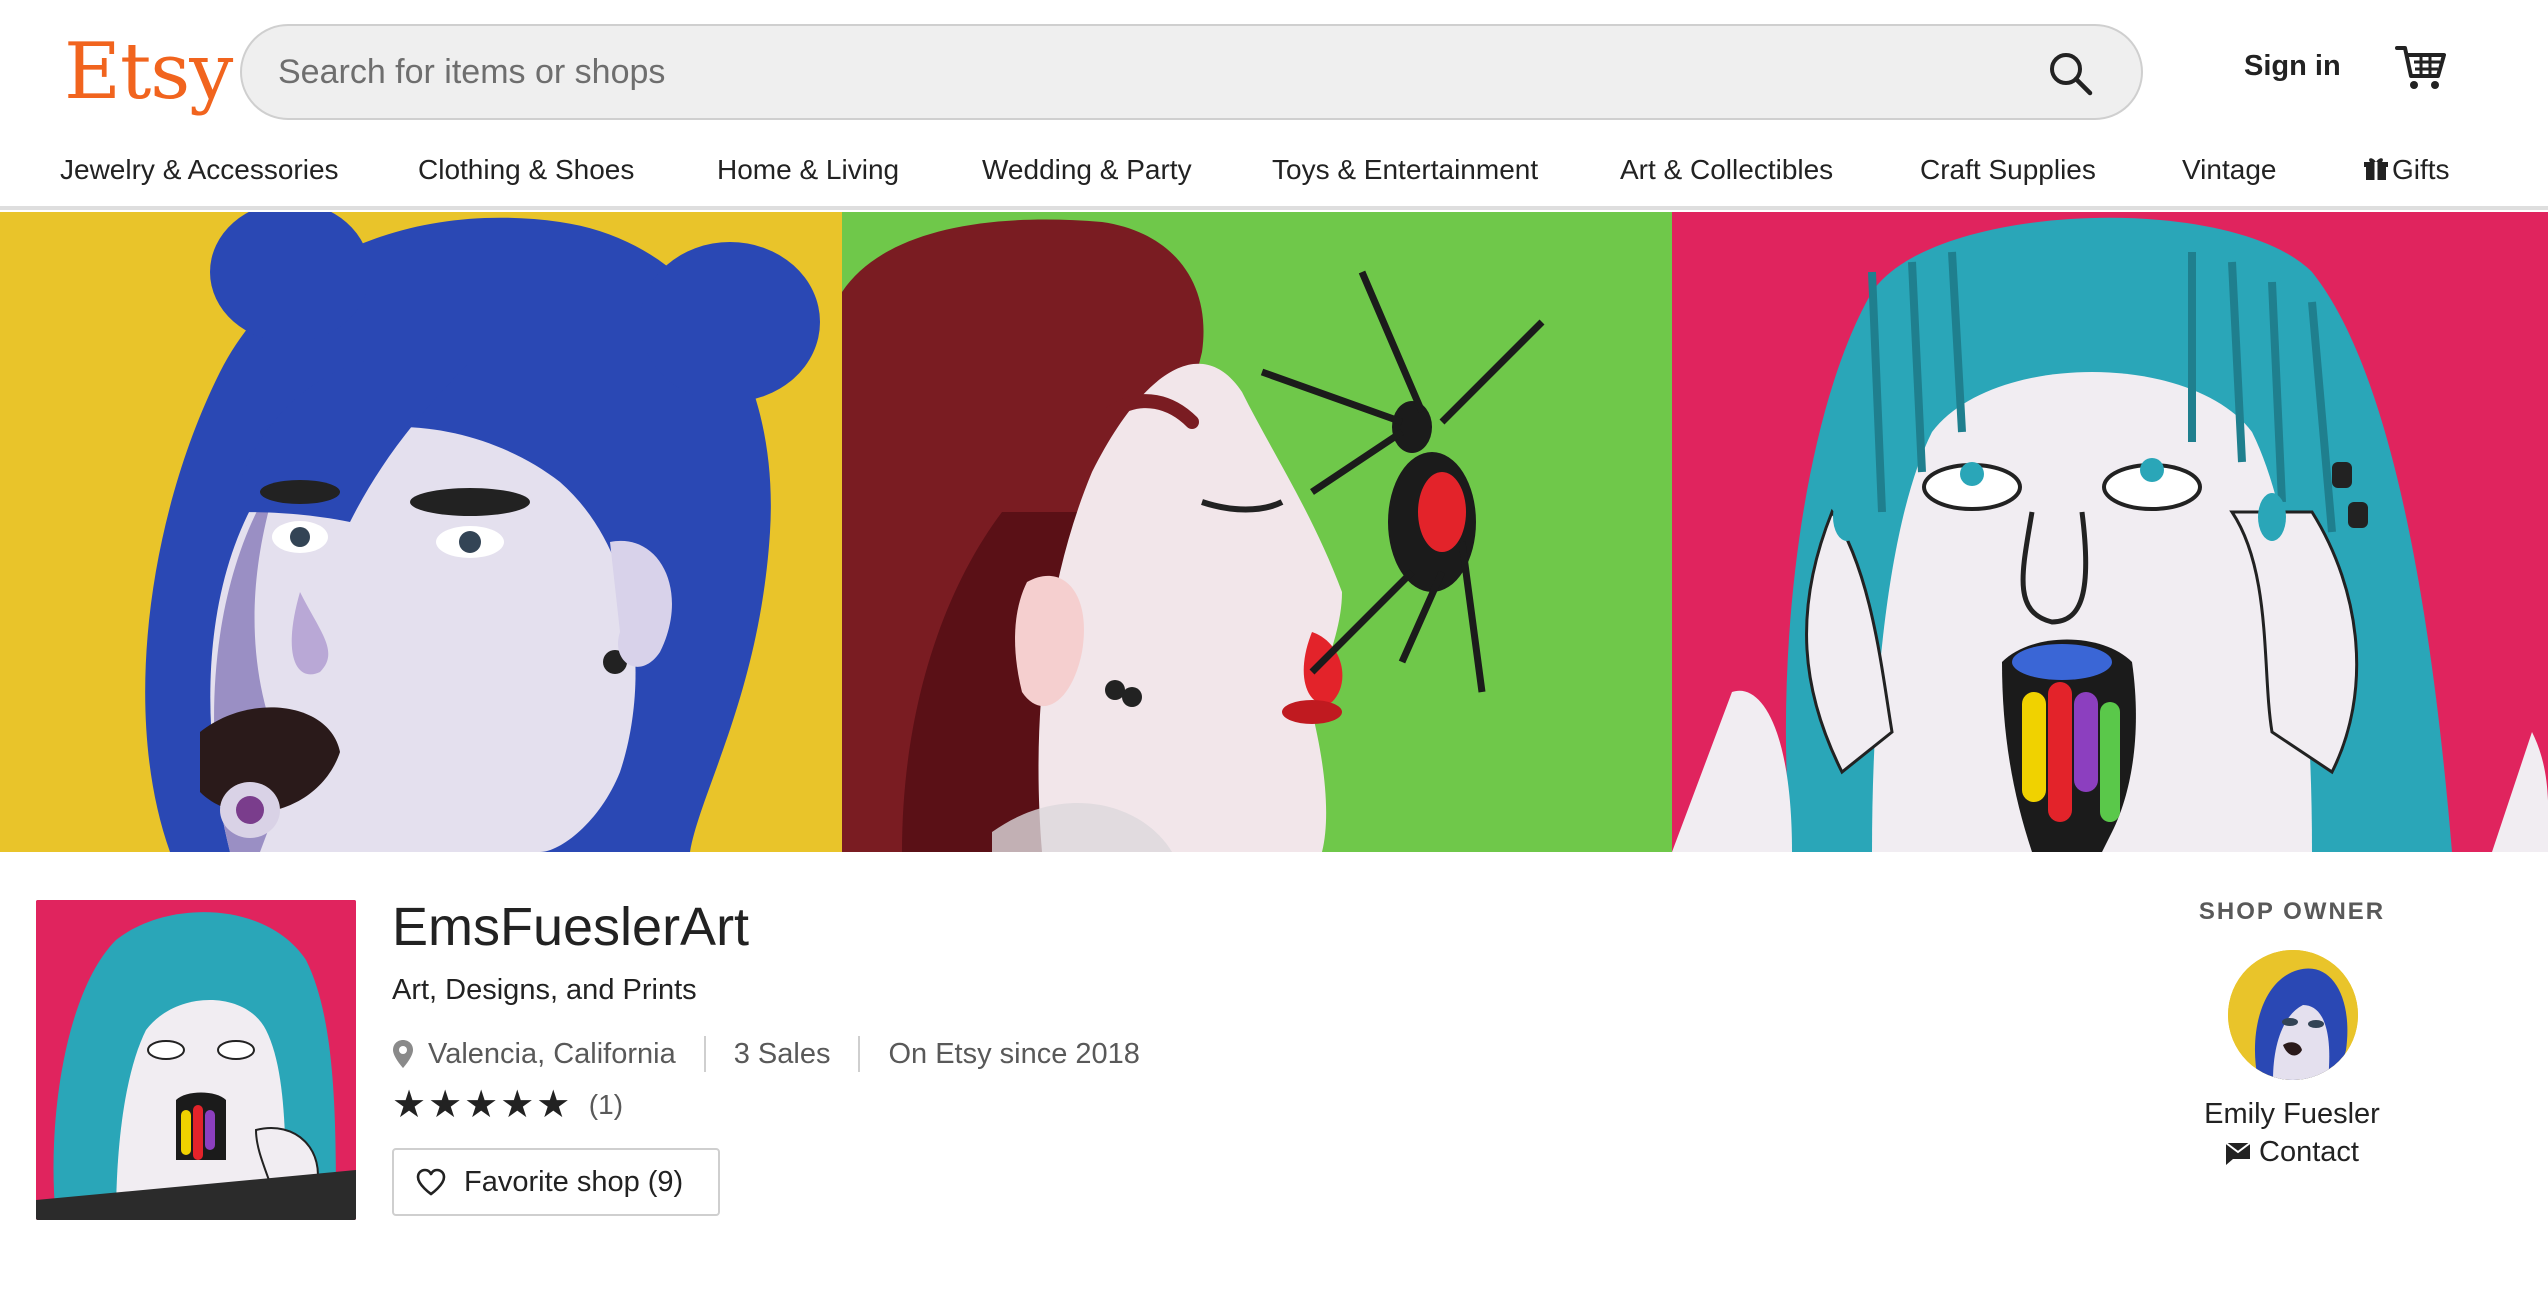 The image size is (2548, 1304). I want to click on sign-in-link: Sign in, so click(2292, 66).